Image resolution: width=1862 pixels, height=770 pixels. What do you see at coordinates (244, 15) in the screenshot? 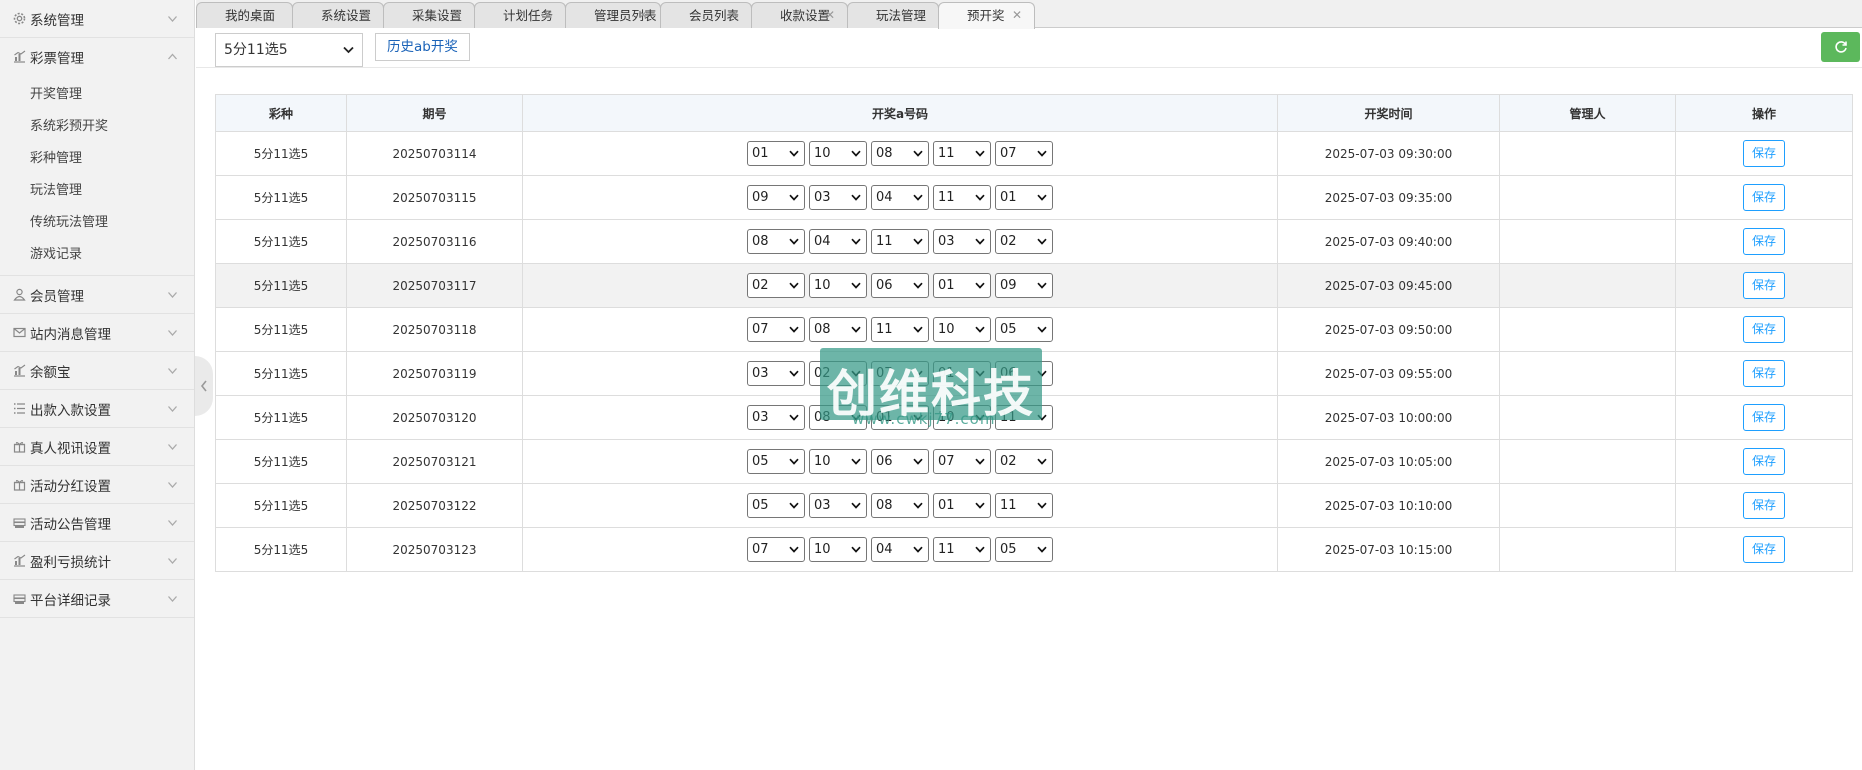
I see `tab-item: 我的桌面` at bounding box center [244, 15].